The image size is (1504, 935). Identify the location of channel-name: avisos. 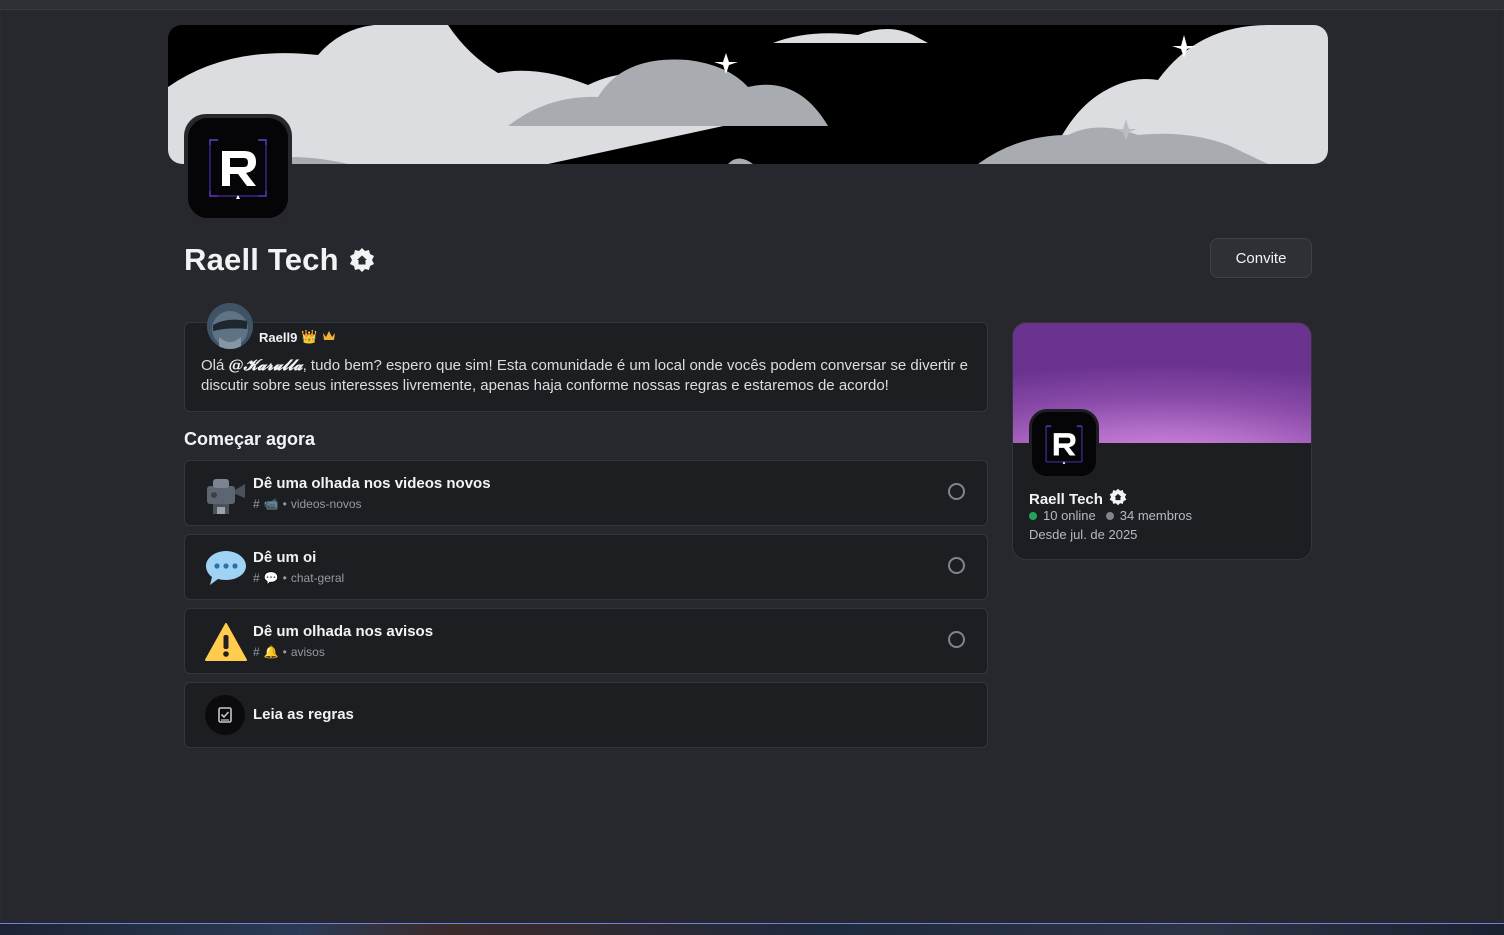
(307, 652).